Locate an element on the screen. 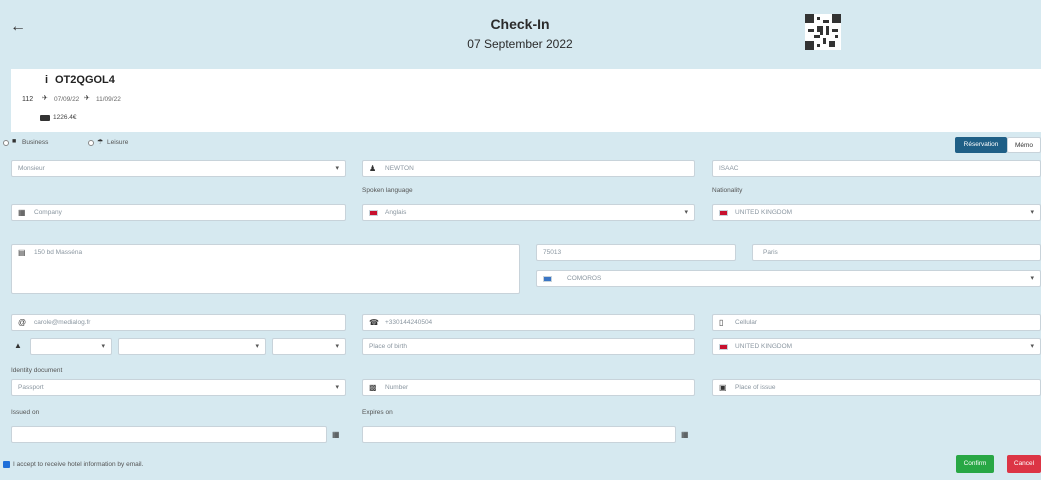 This screenshot has height=480, width=1041. issued-on-field is located at coordinates (169, 434).